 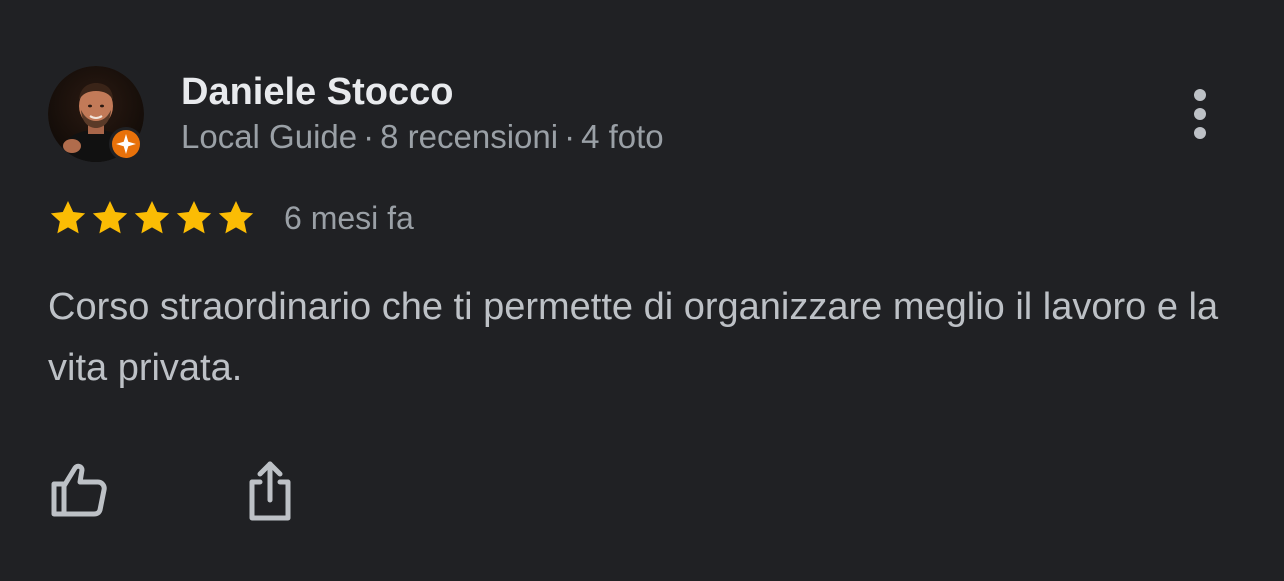 I want to click on share-button, so click(x=270, y=490).